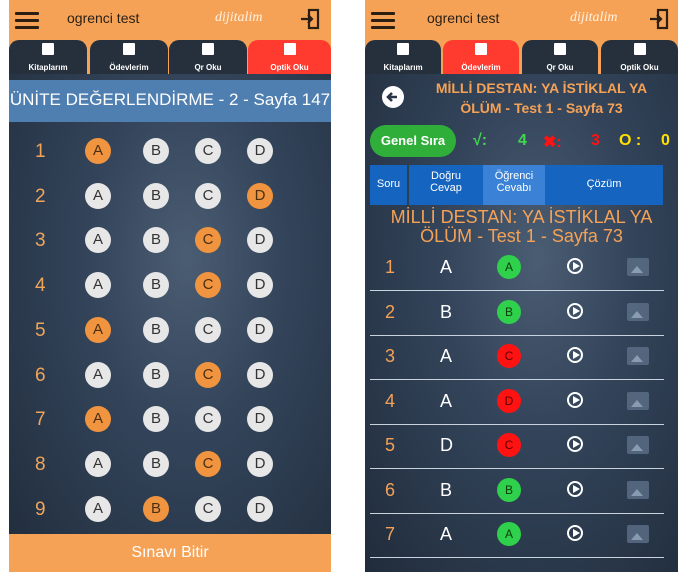  What do you see at coordinates (639, 49) in the screenshot?
I see `optic-form-icon` at bounding box center [639, 49].